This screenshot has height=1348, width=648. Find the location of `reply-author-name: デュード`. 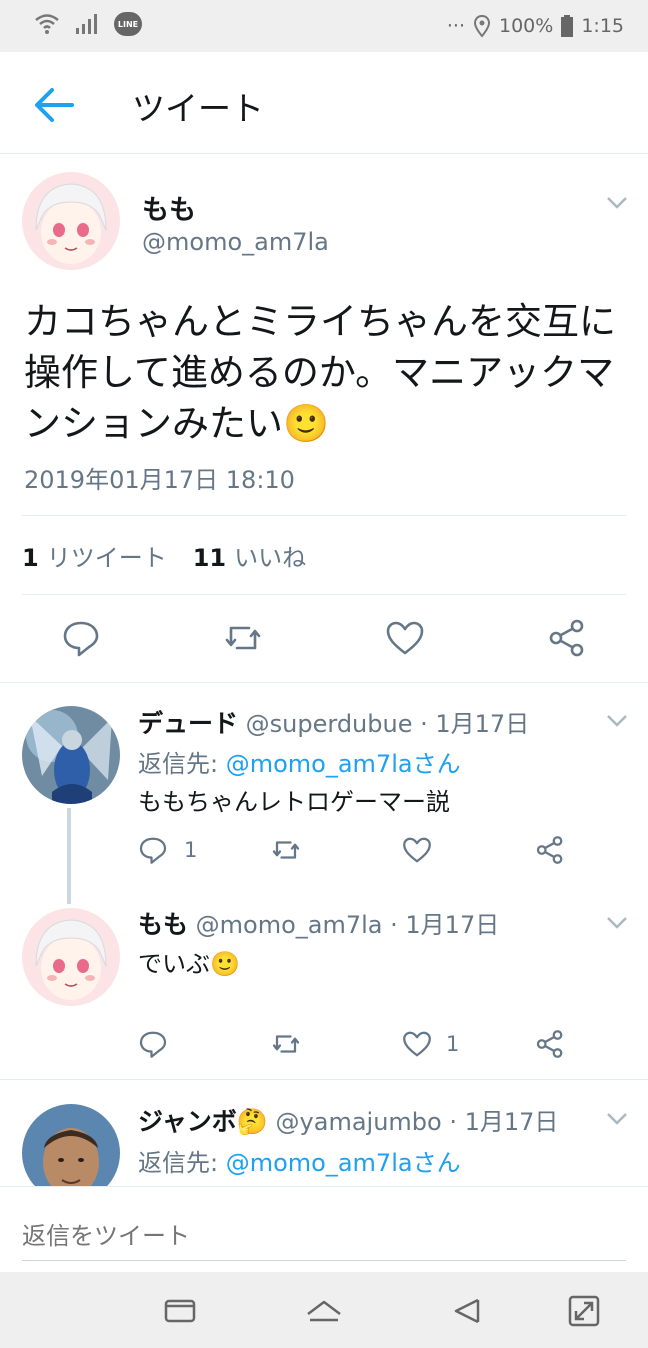

reply-author-name: デュード is located at coordinates (188, 723).